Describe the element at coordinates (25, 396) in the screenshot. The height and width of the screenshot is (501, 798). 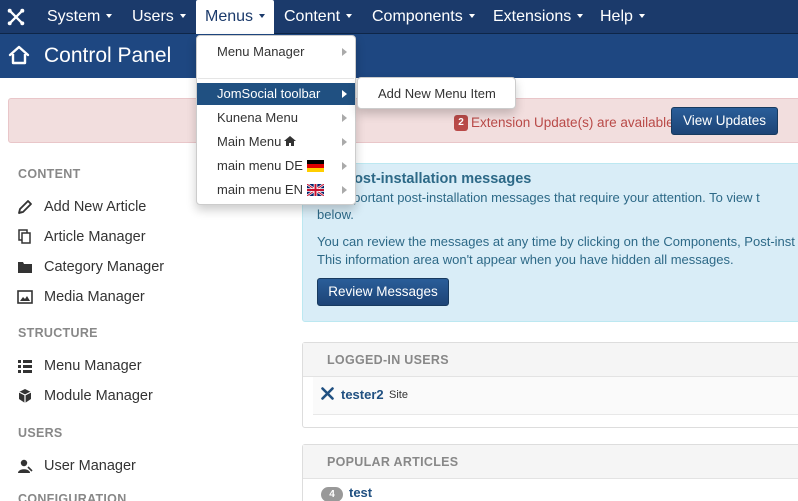
I see `cube-icon` at that location.